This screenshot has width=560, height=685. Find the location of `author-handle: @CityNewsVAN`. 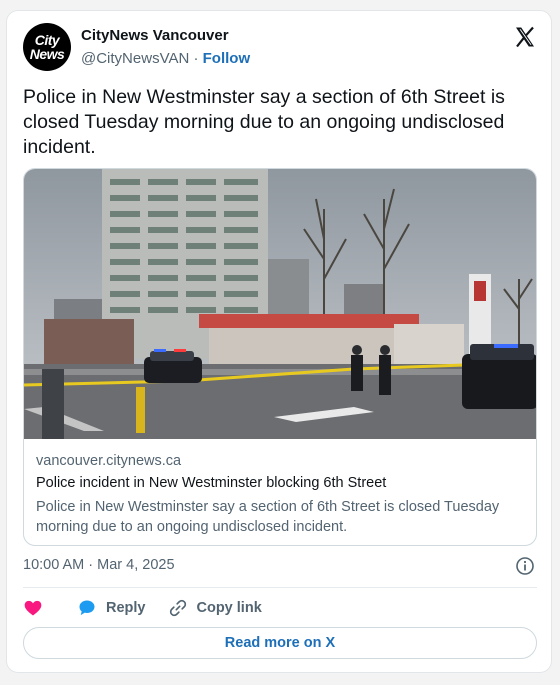

author-handle: @CityNewsVAN is located at coordinates (135, 58).